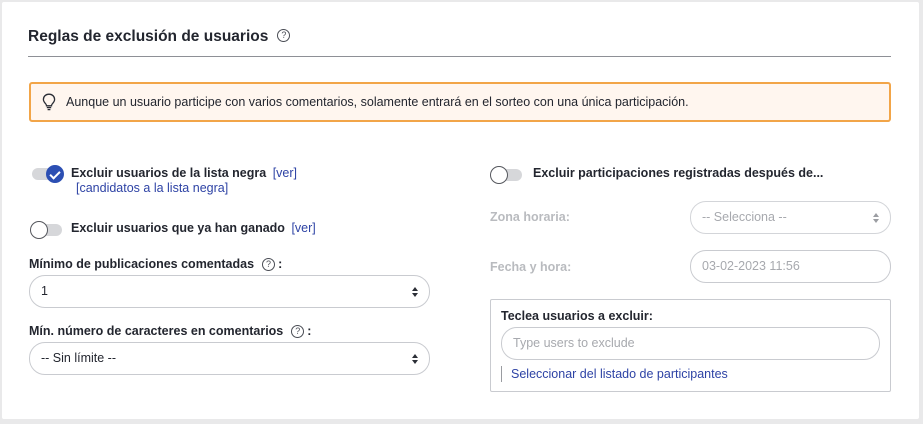 This screenshot has width=923, height=424. Describe the element at coordinates (178, 228) in the screenshot. I see `winners-label: Excluir usuarios que ya han ganado` at that location.